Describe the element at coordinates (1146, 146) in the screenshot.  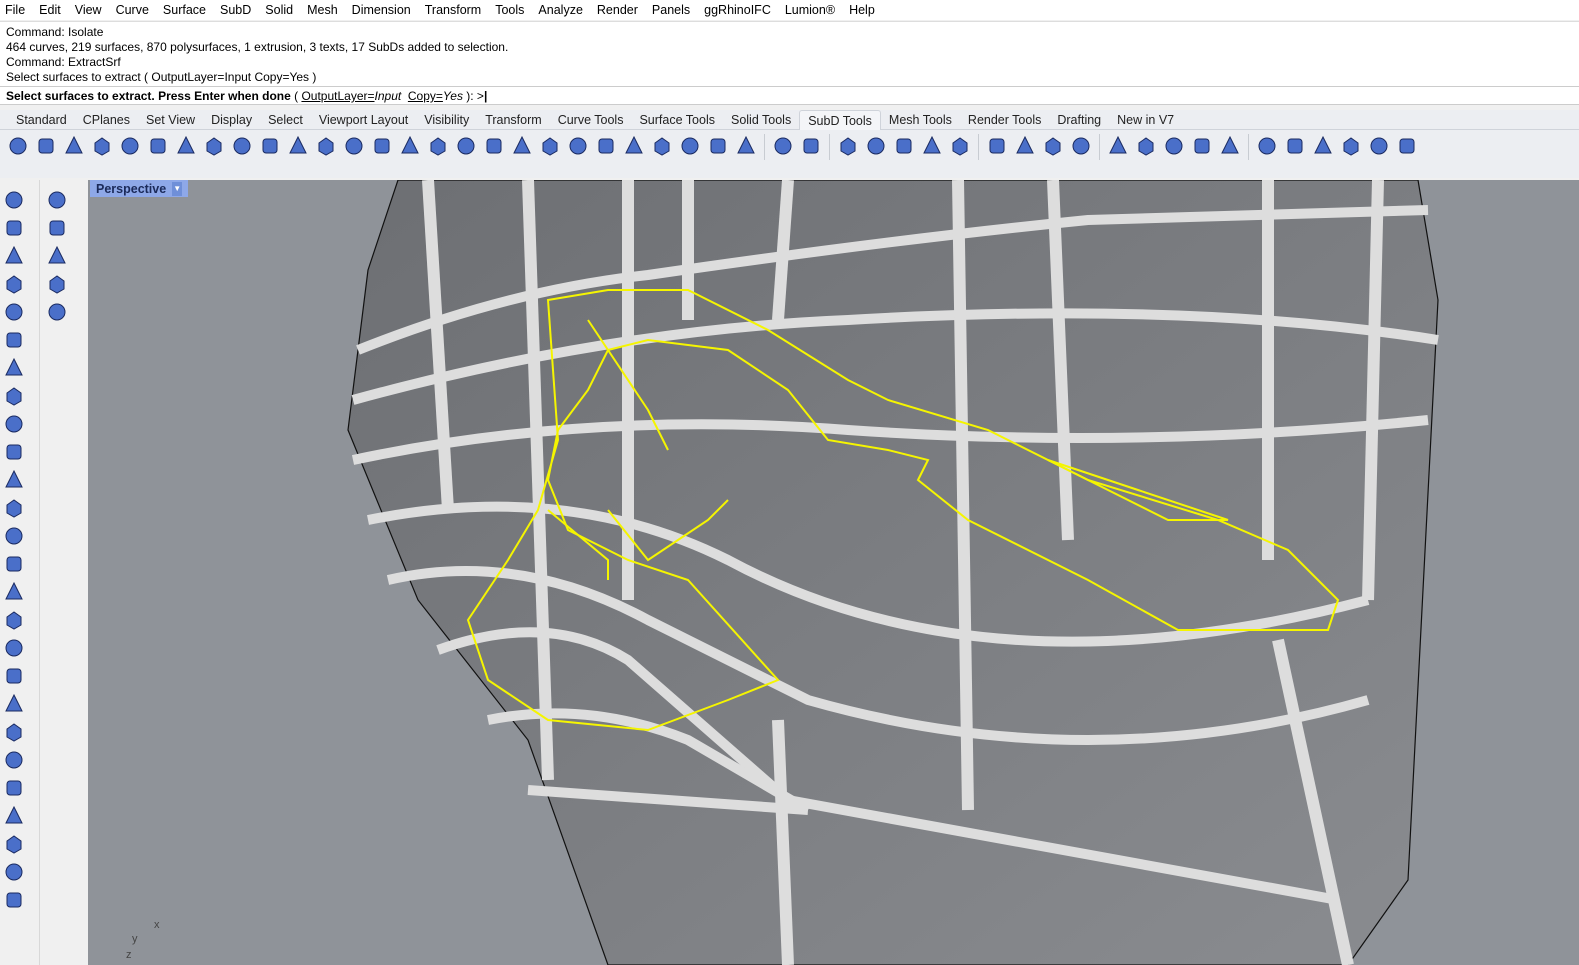
I see `subd-edge-flow-icon` at that location.